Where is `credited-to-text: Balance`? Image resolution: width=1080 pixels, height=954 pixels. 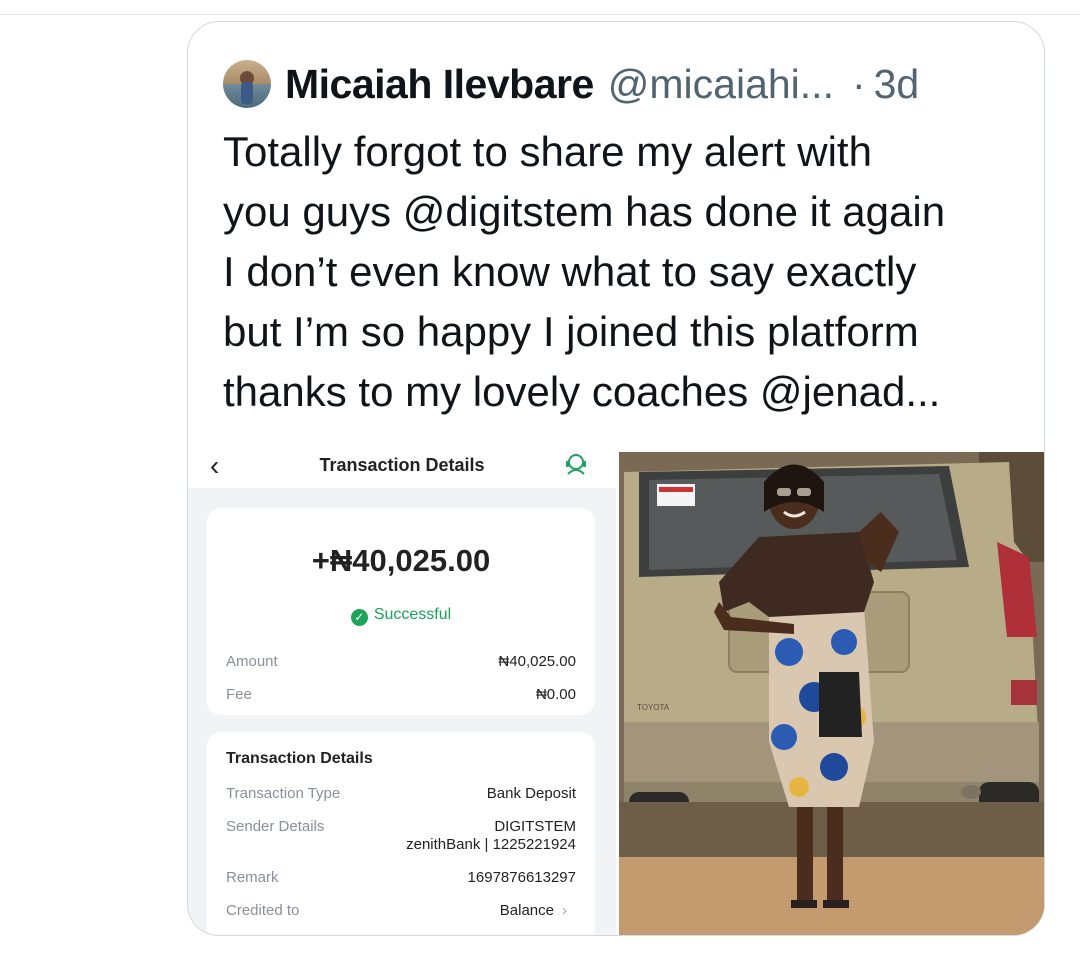
credited-to-text: Balance is located at coordinates (526, 910).